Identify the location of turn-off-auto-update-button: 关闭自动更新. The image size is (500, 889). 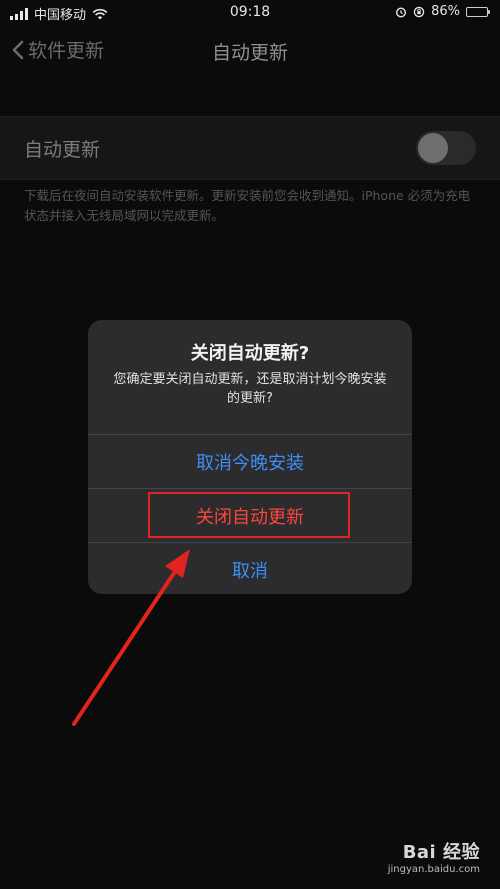
(250, 515).